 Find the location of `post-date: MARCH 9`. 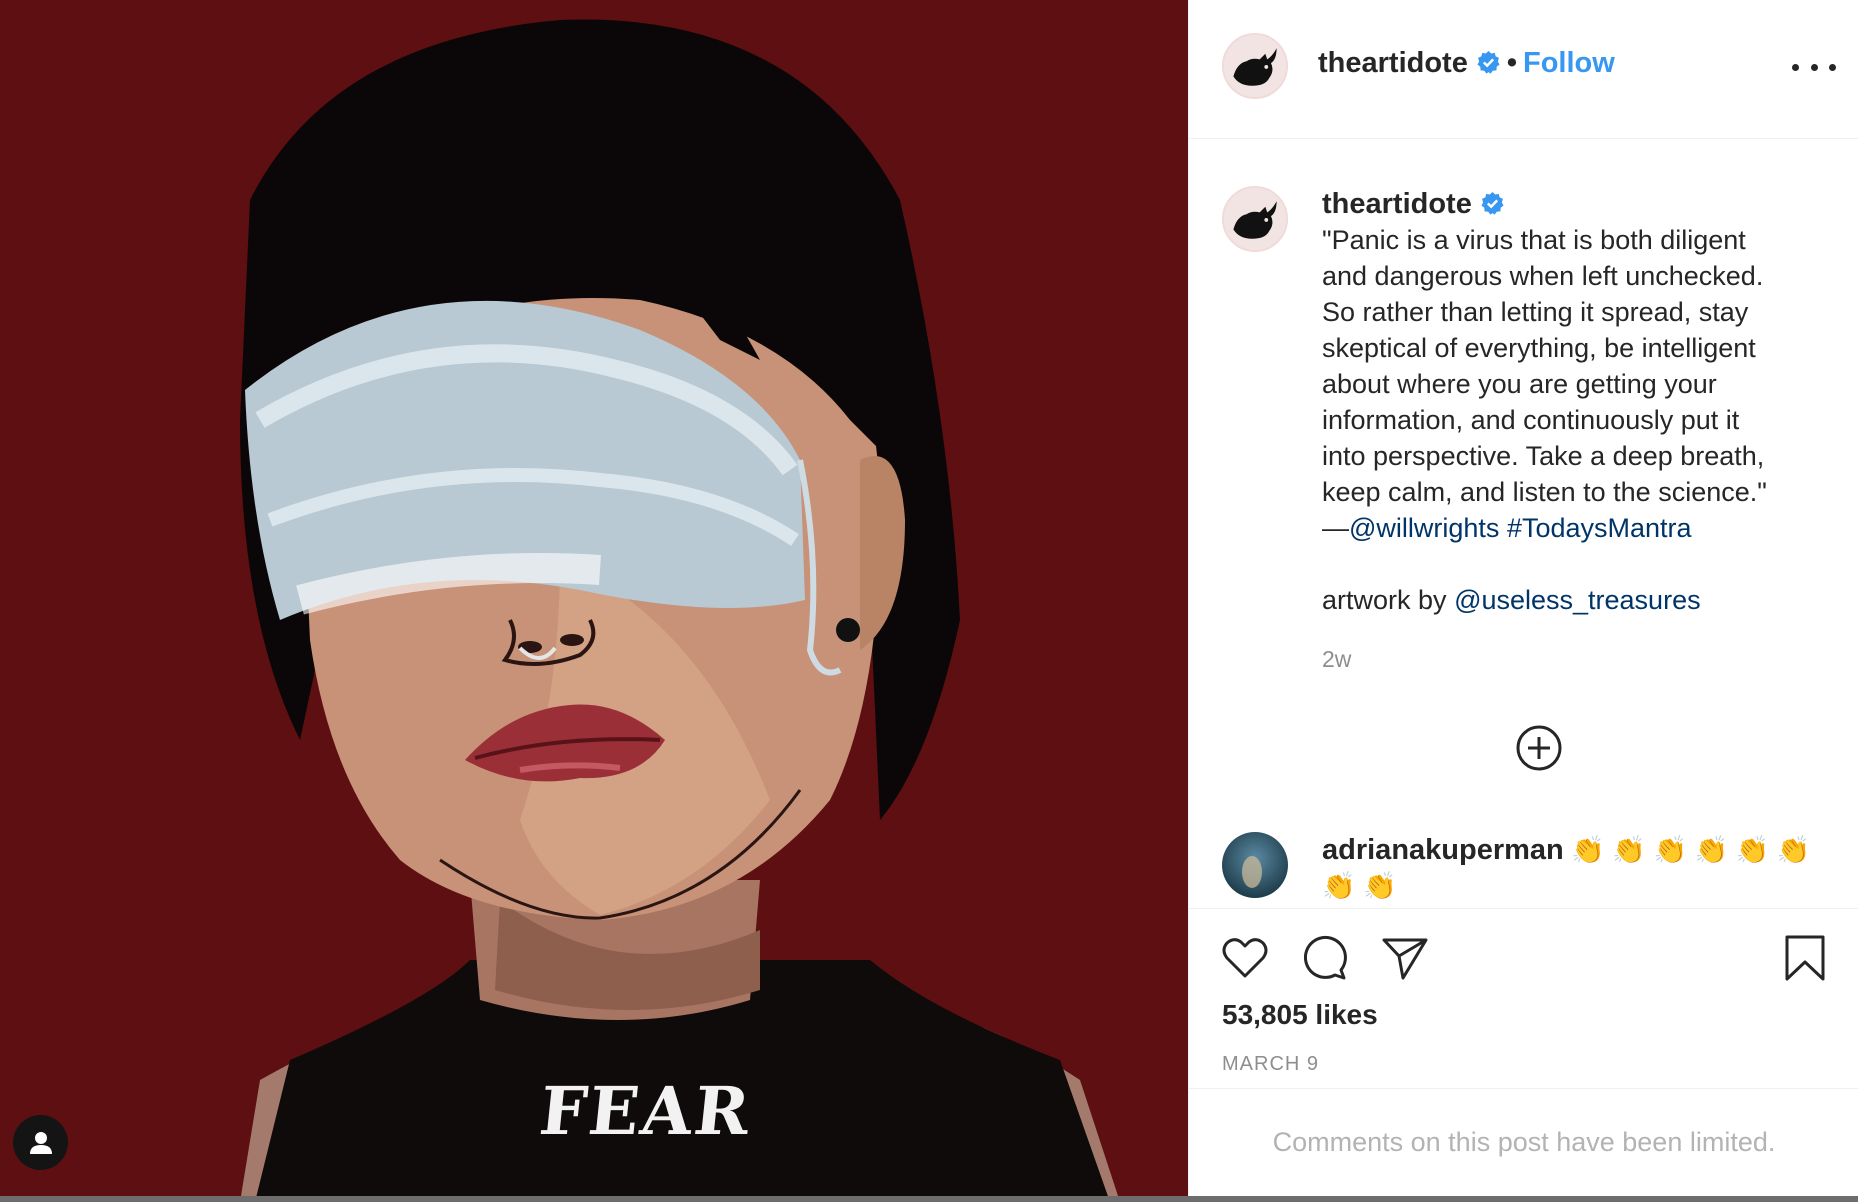

post-date: MARCH 9 is located at coordinates (1270, 1064).